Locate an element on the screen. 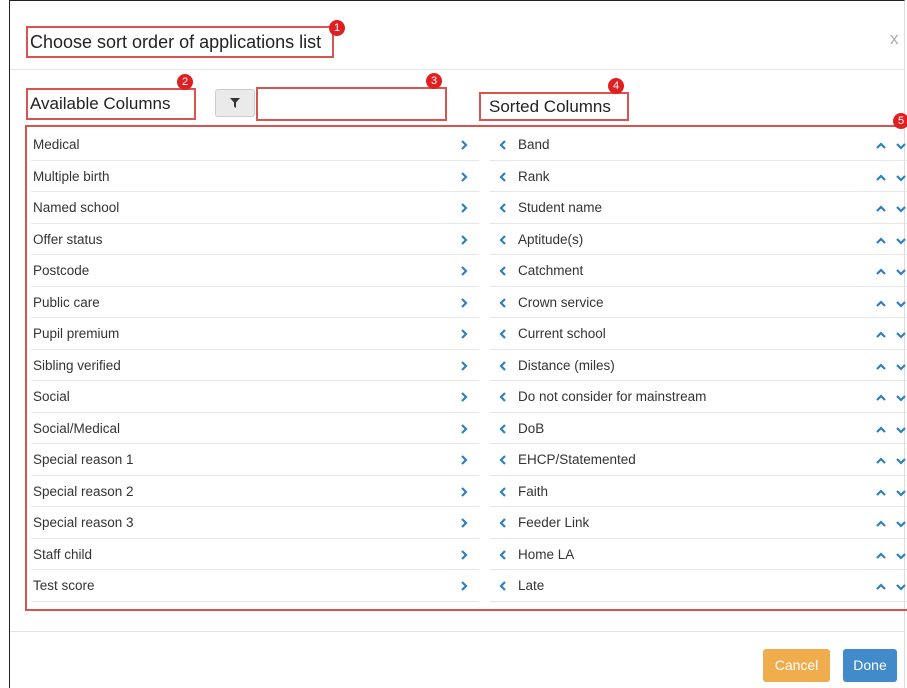  sorted-column-item: Student name is located at coordinates (698, 208).